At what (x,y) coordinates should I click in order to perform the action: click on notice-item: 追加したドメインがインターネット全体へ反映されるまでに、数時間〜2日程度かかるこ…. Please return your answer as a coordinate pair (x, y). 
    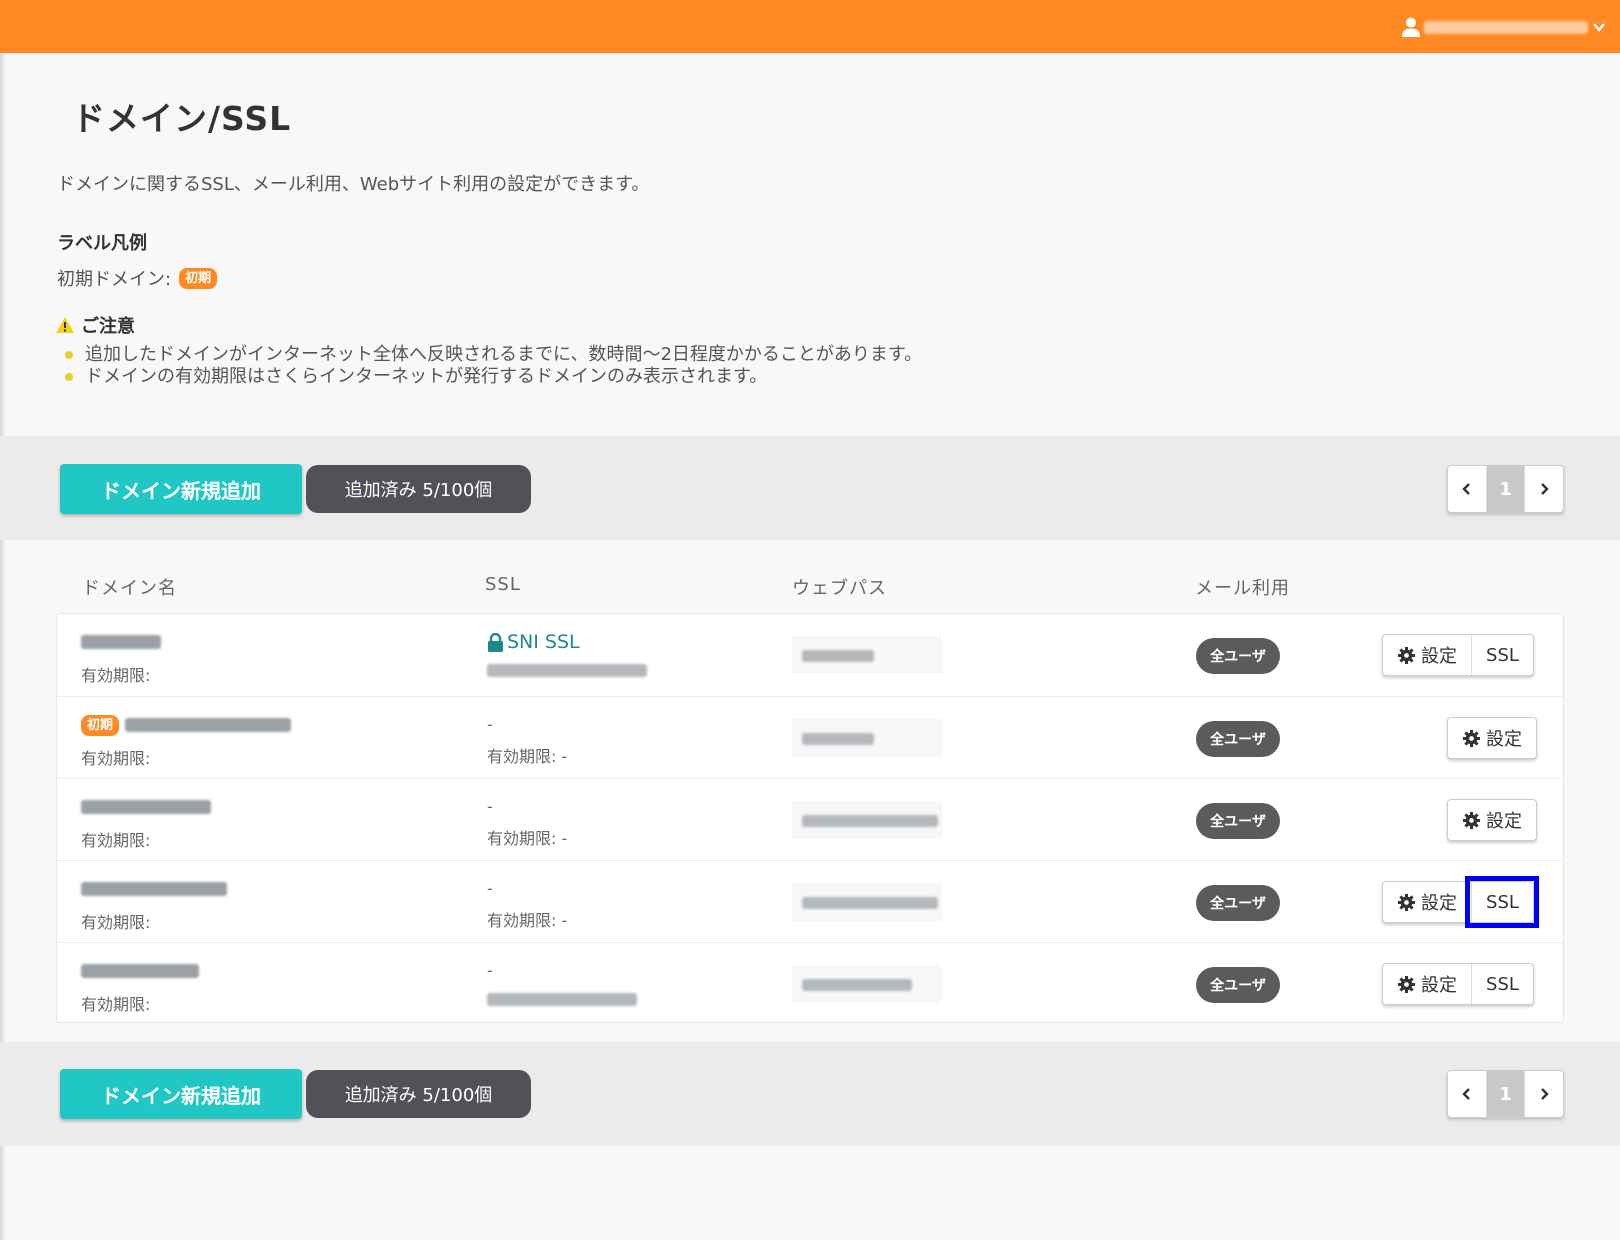
    Looking at the image, I should click on (492, 355).